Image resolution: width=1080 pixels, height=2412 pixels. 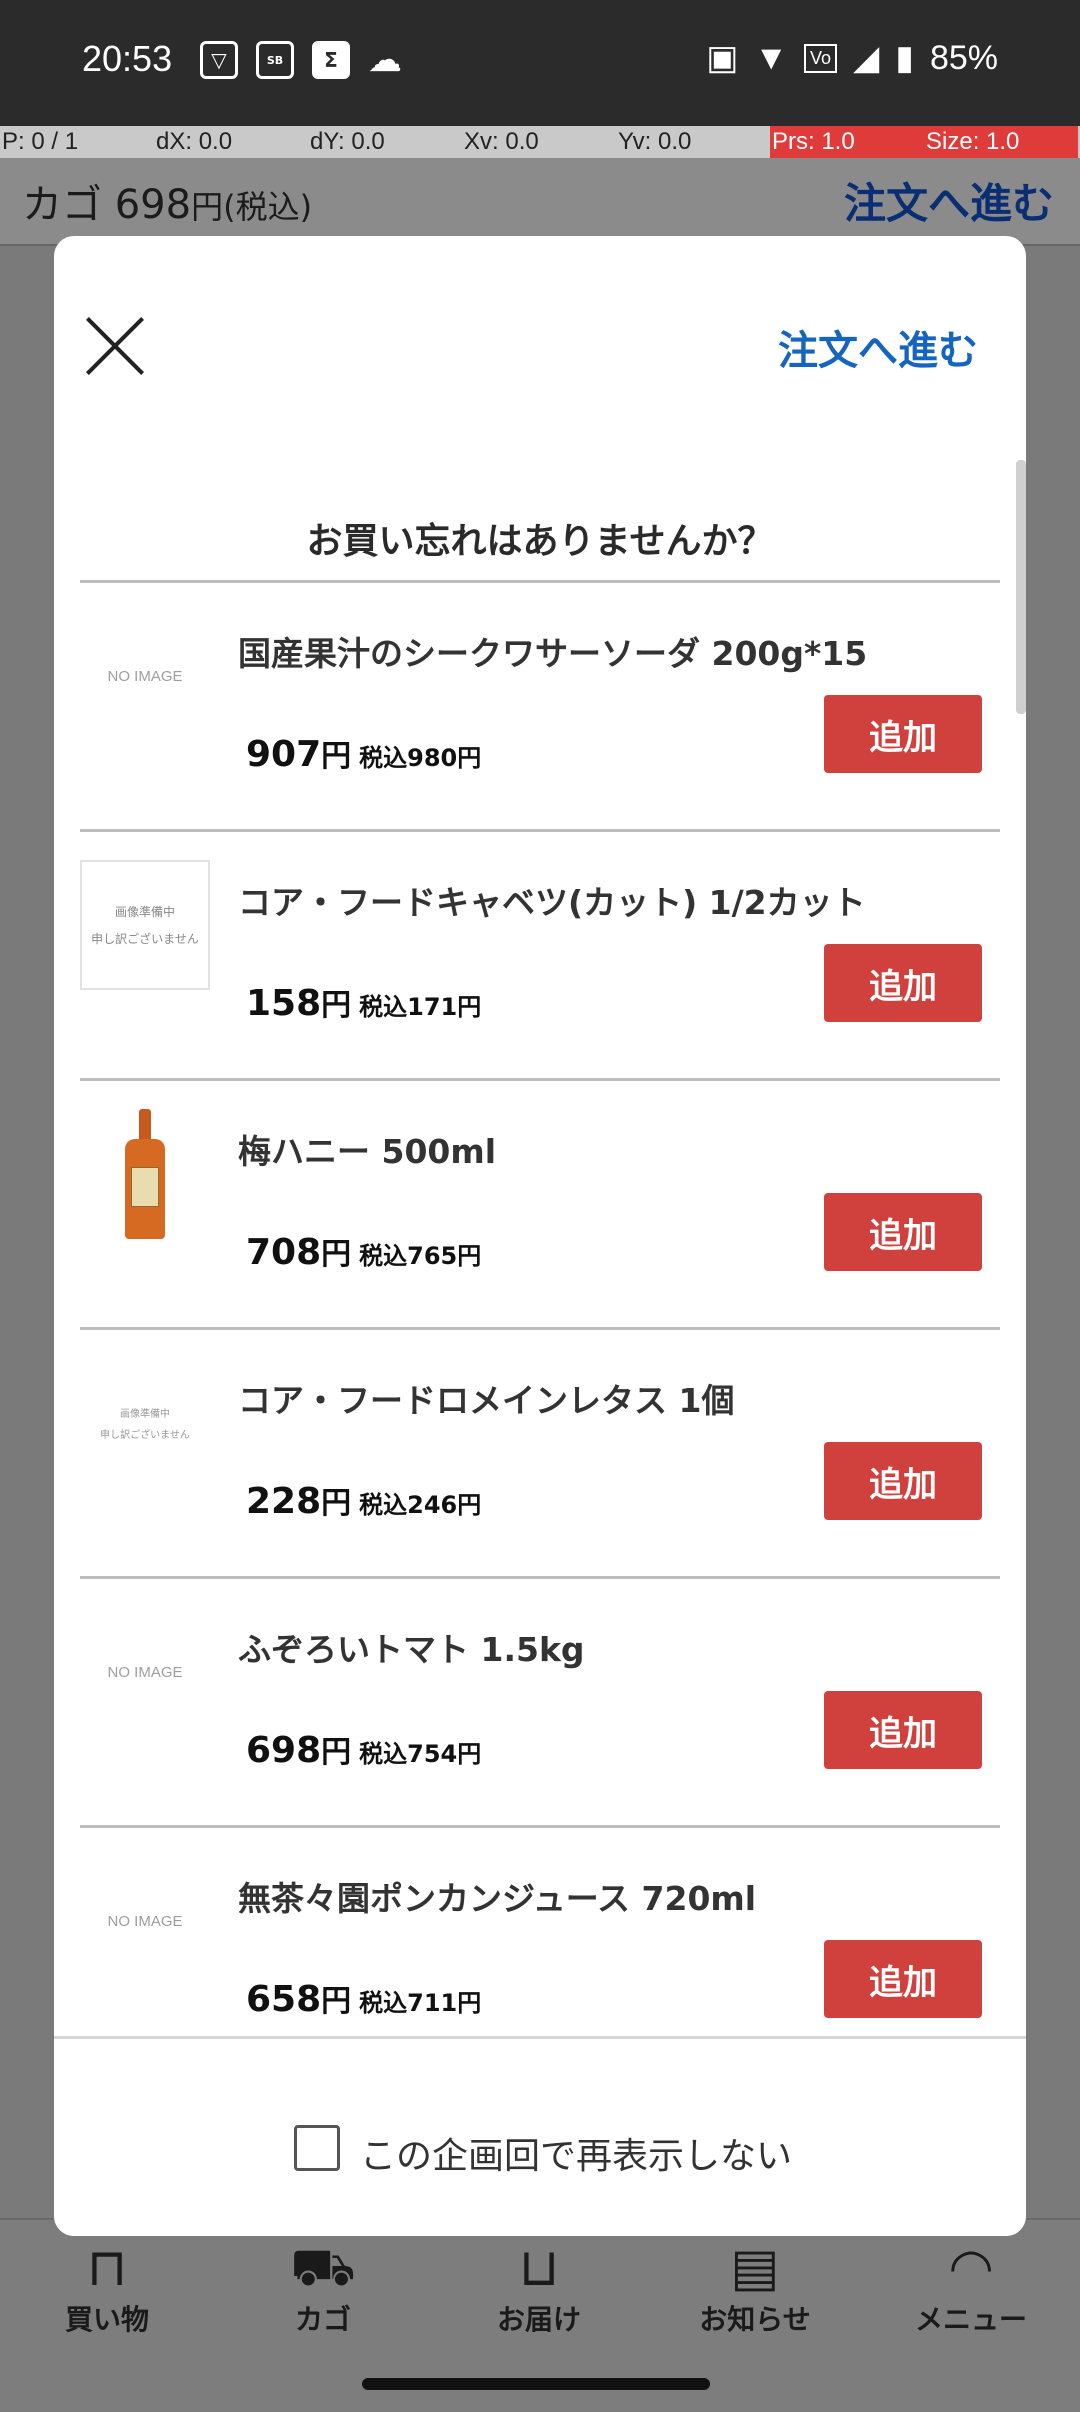 What do you see at coordinates (552, 902) in the screenshot?
I see `product-name: コア・フードキャベツ(カット) 1/2カット` at bounding box center [552, 902].